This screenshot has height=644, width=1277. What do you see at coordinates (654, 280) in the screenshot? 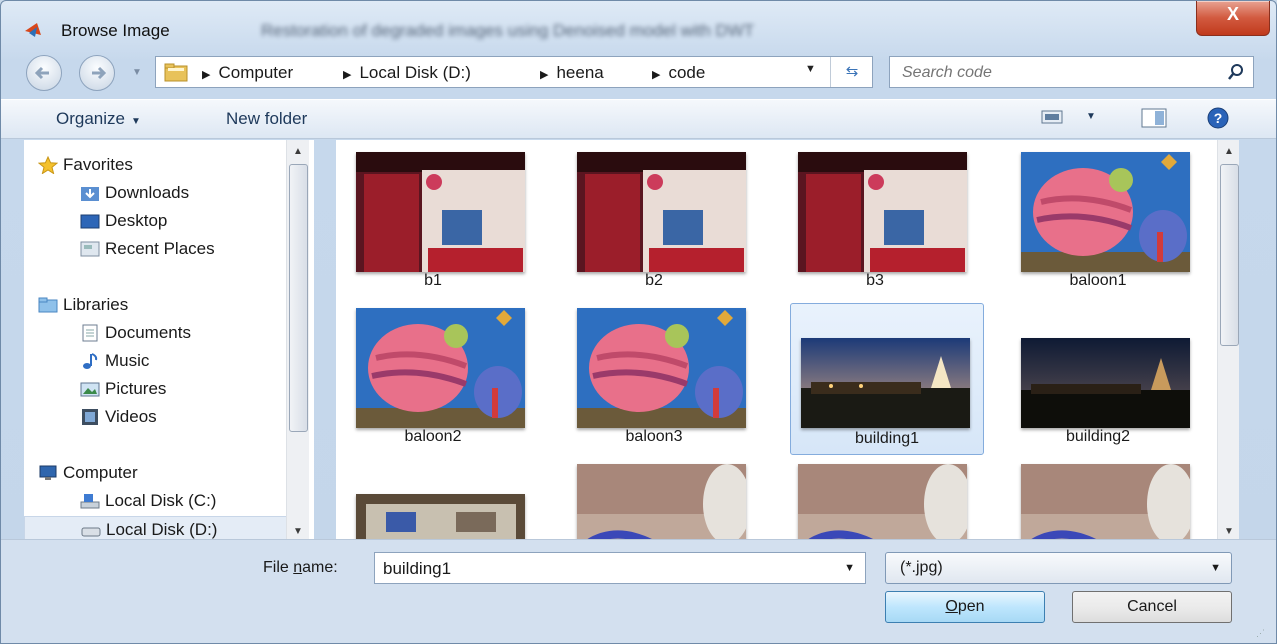
I see `file-name: b2` at bounding box center [654, 280].